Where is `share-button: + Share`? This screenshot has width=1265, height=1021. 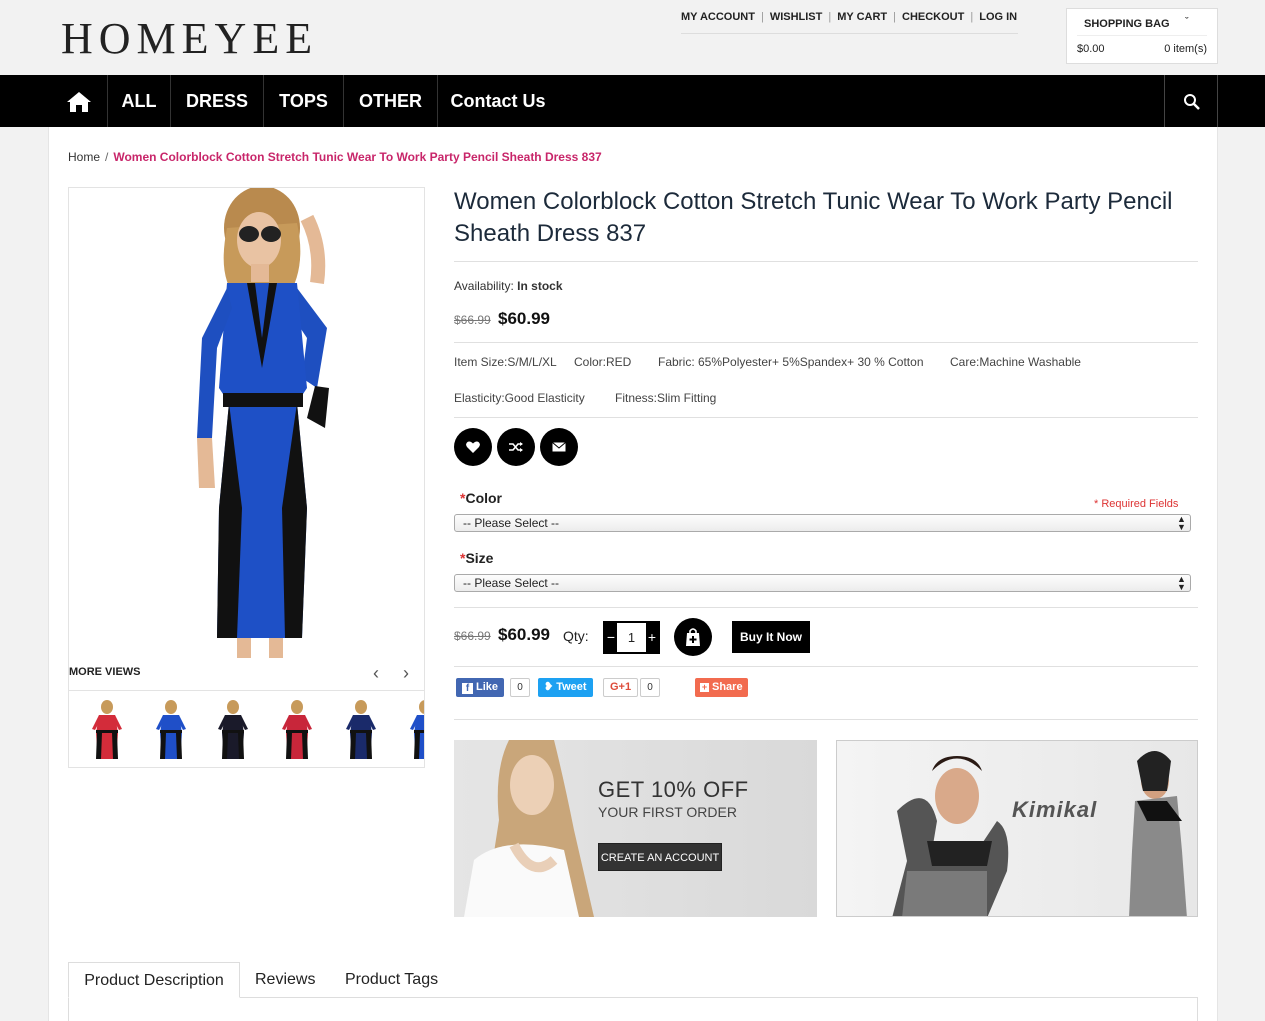 share-button: + Share is located at coordinates (721, 687).